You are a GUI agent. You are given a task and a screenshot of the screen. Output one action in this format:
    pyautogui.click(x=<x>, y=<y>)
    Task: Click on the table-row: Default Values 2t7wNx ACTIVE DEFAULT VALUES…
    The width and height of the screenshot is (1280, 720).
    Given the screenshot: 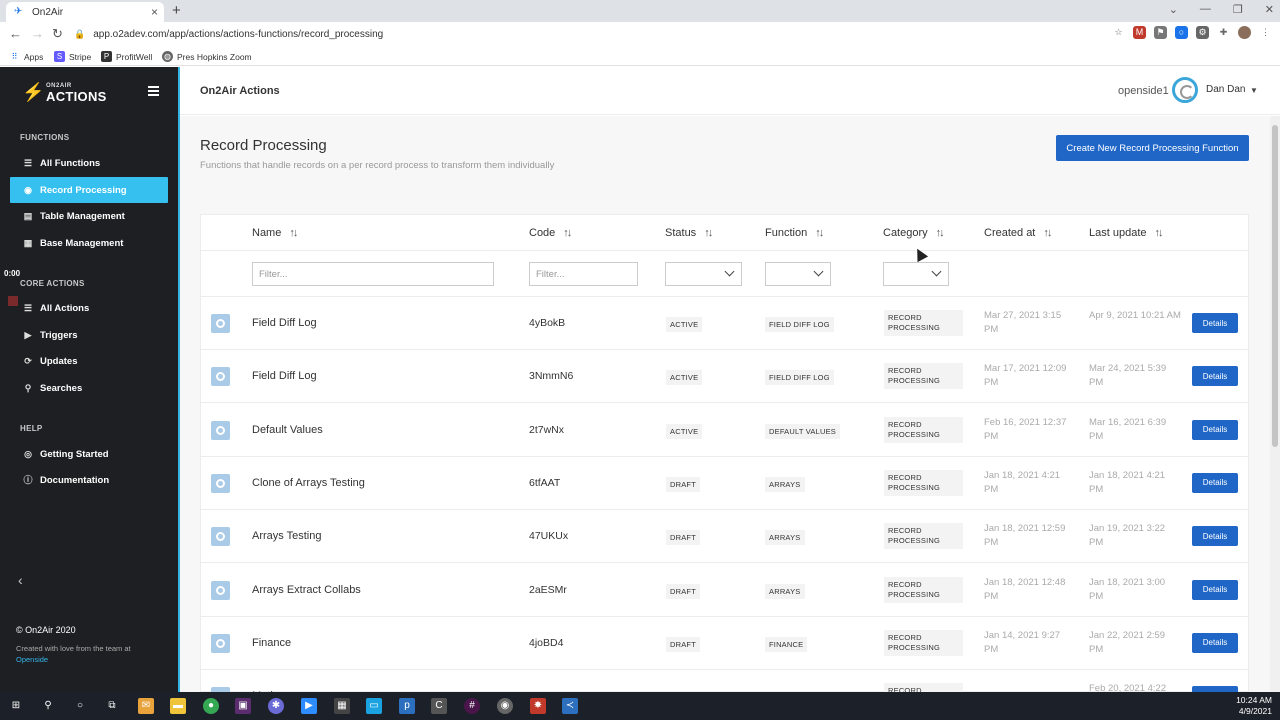 What is the action you would take?
    pyautogui.click(x=724, y=430)
    